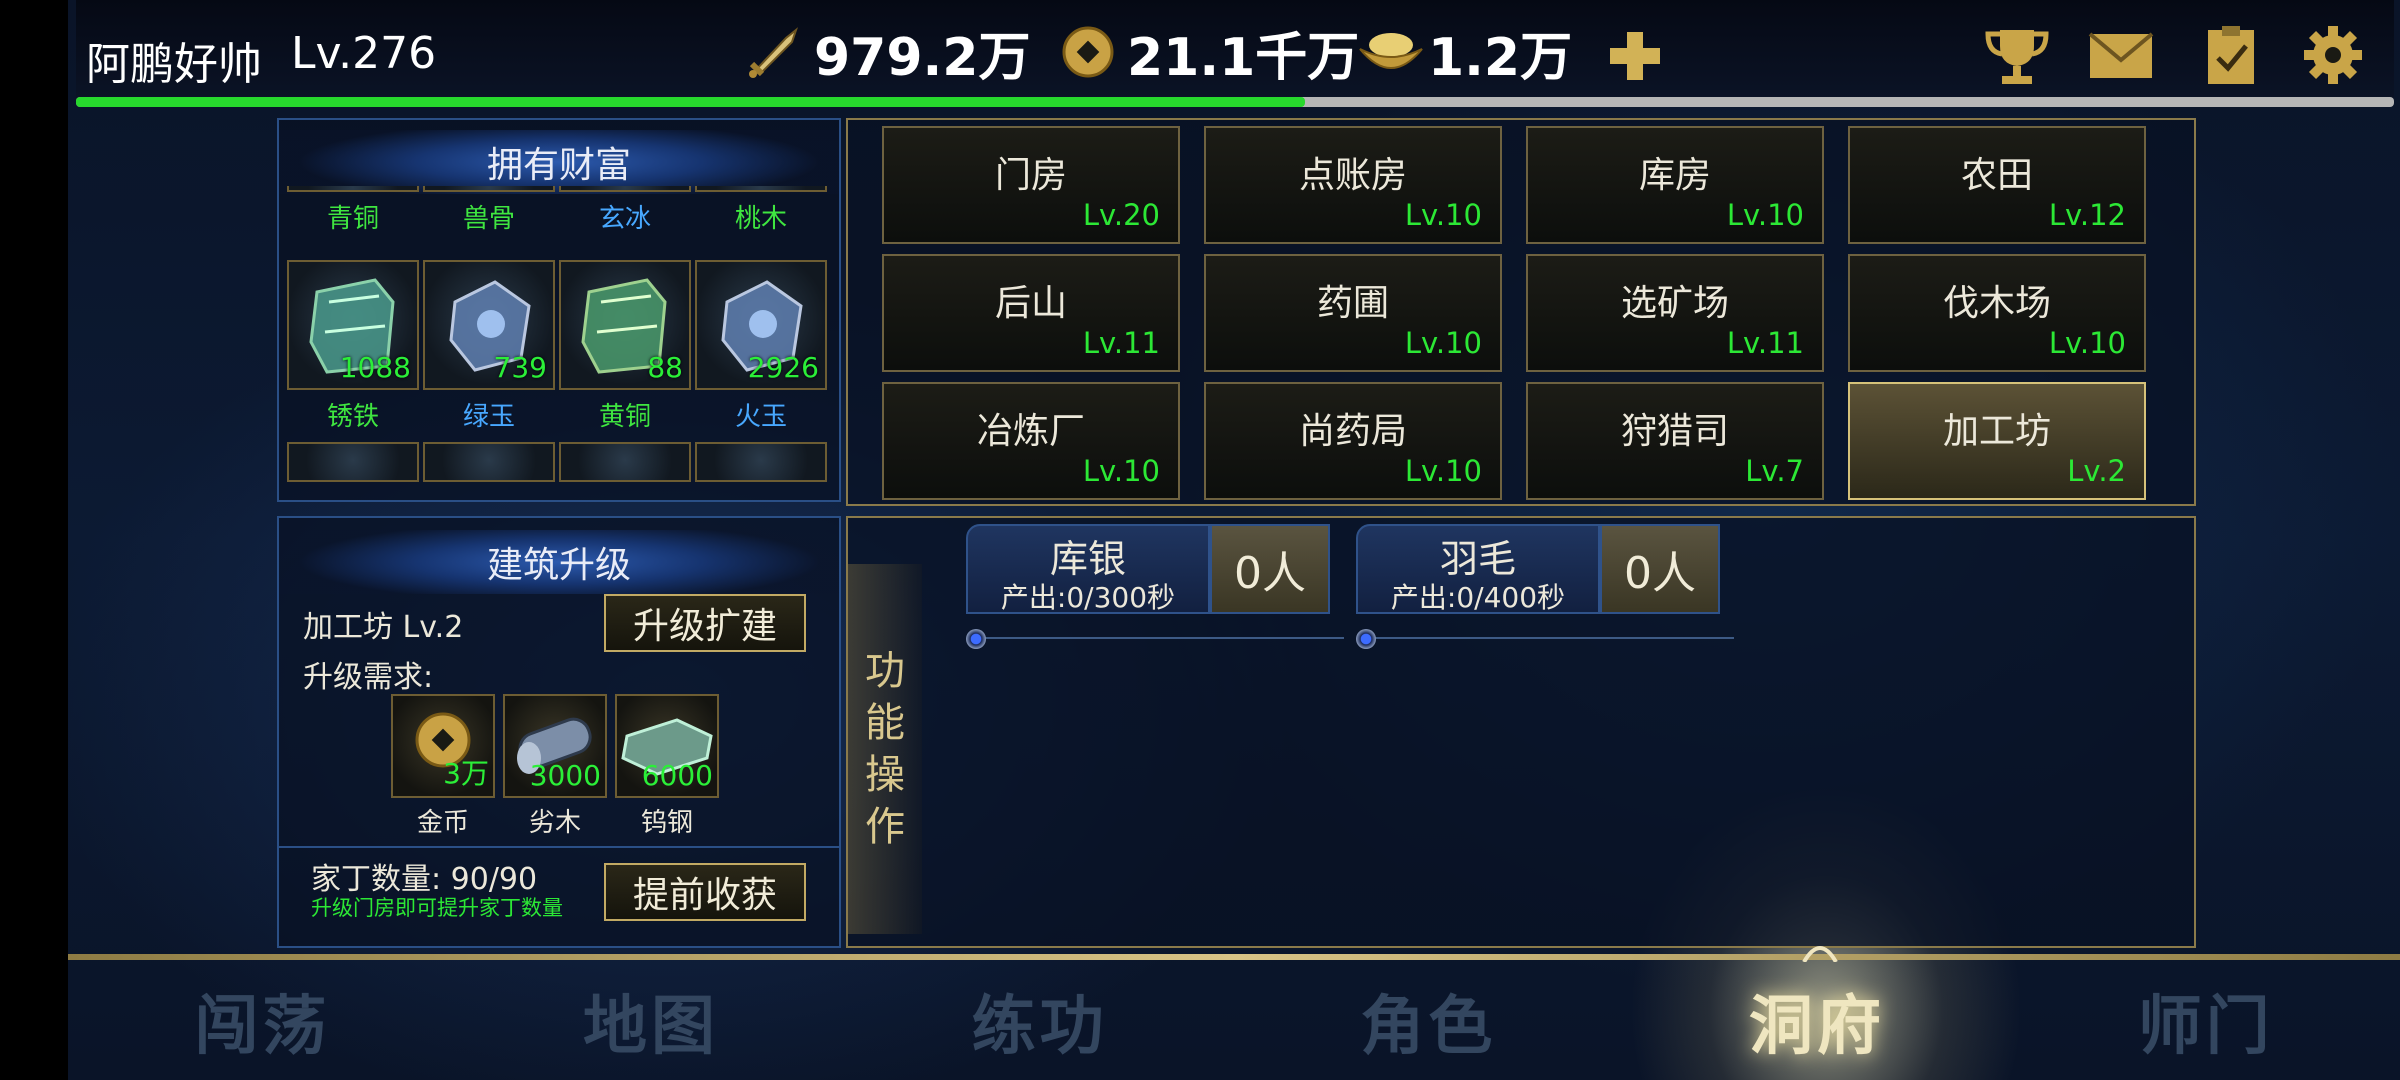  Describe the element at coordinates (705, 623) in the screenshot. I see `upgrade-button: 升级扩建` at that location.